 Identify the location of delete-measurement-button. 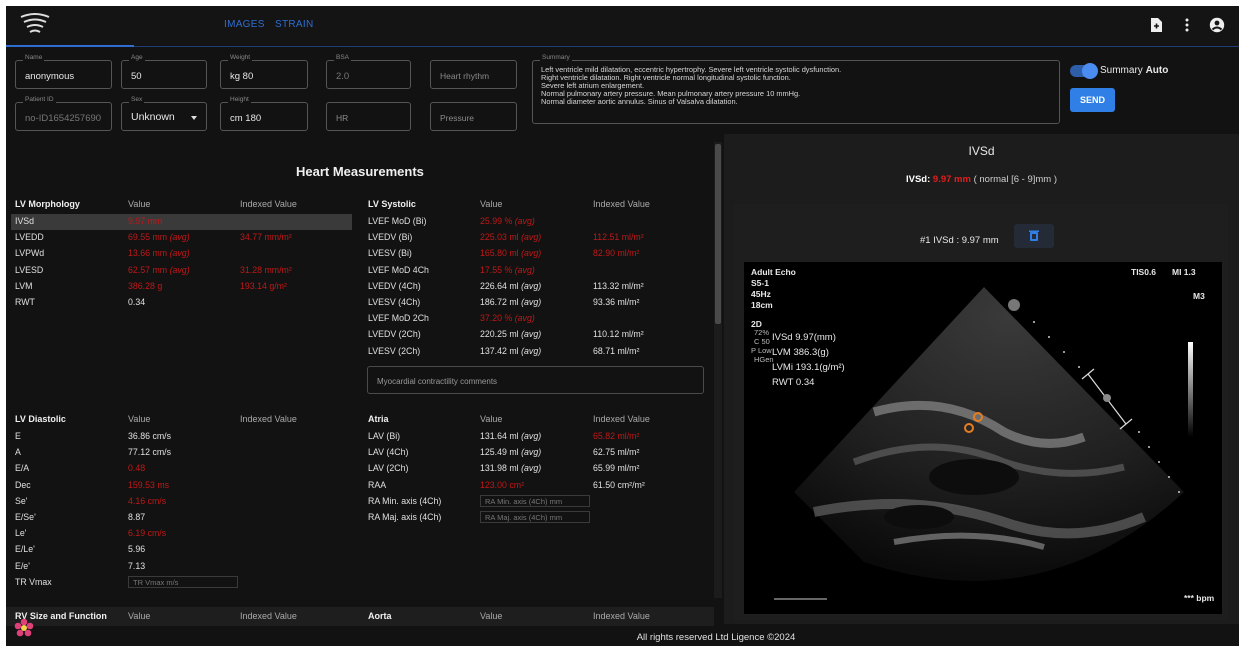
(1034, 236).